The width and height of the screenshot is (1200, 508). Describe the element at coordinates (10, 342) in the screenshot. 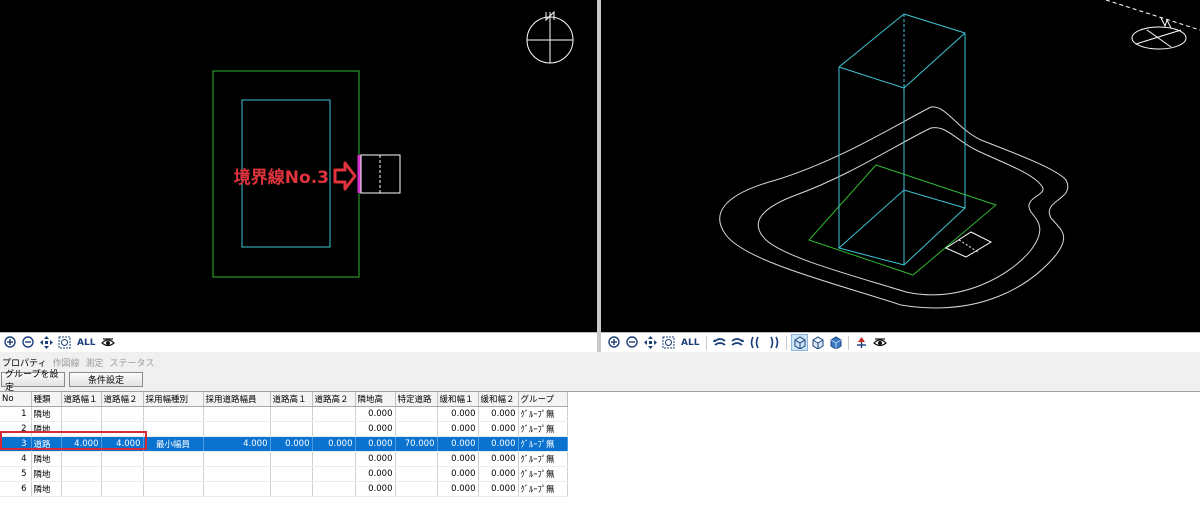

I see `zoom-in-icon` at that location.